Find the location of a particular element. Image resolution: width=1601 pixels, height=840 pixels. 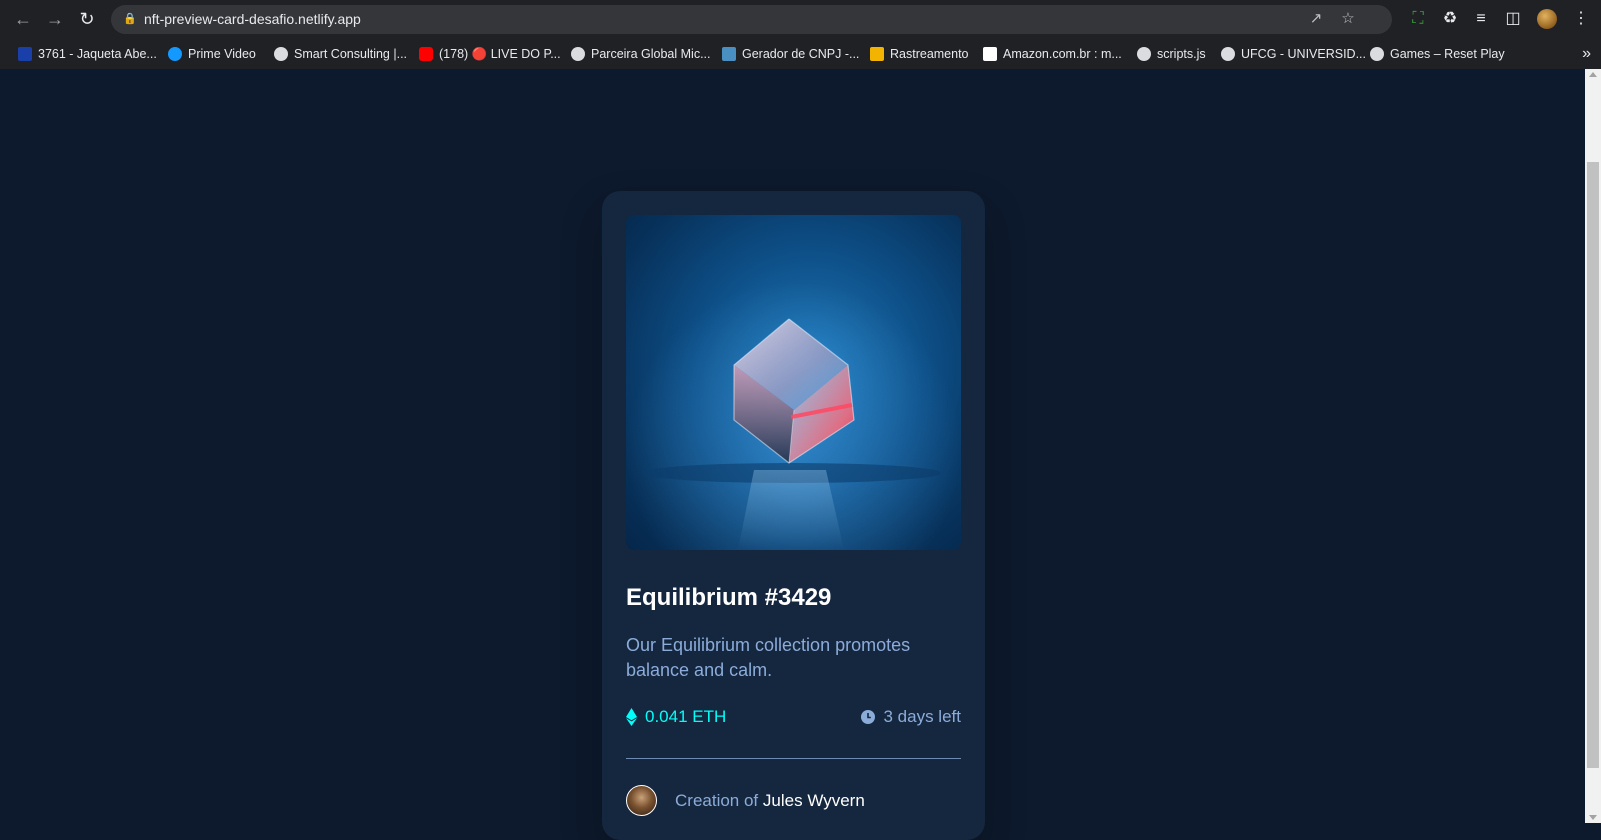

bookmark-item: scripts.js is located at coordinates (1171, 54).